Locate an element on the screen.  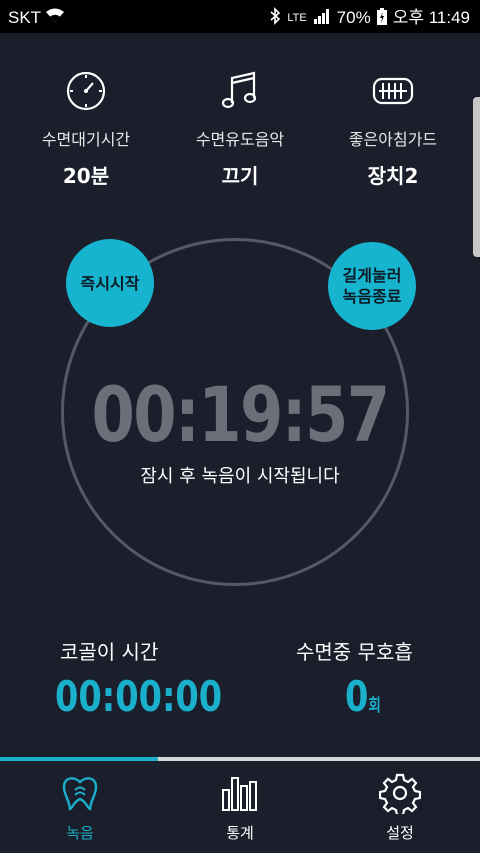
morning-guard-label: 좋은아침가드 is located at coordinates (393, 139).